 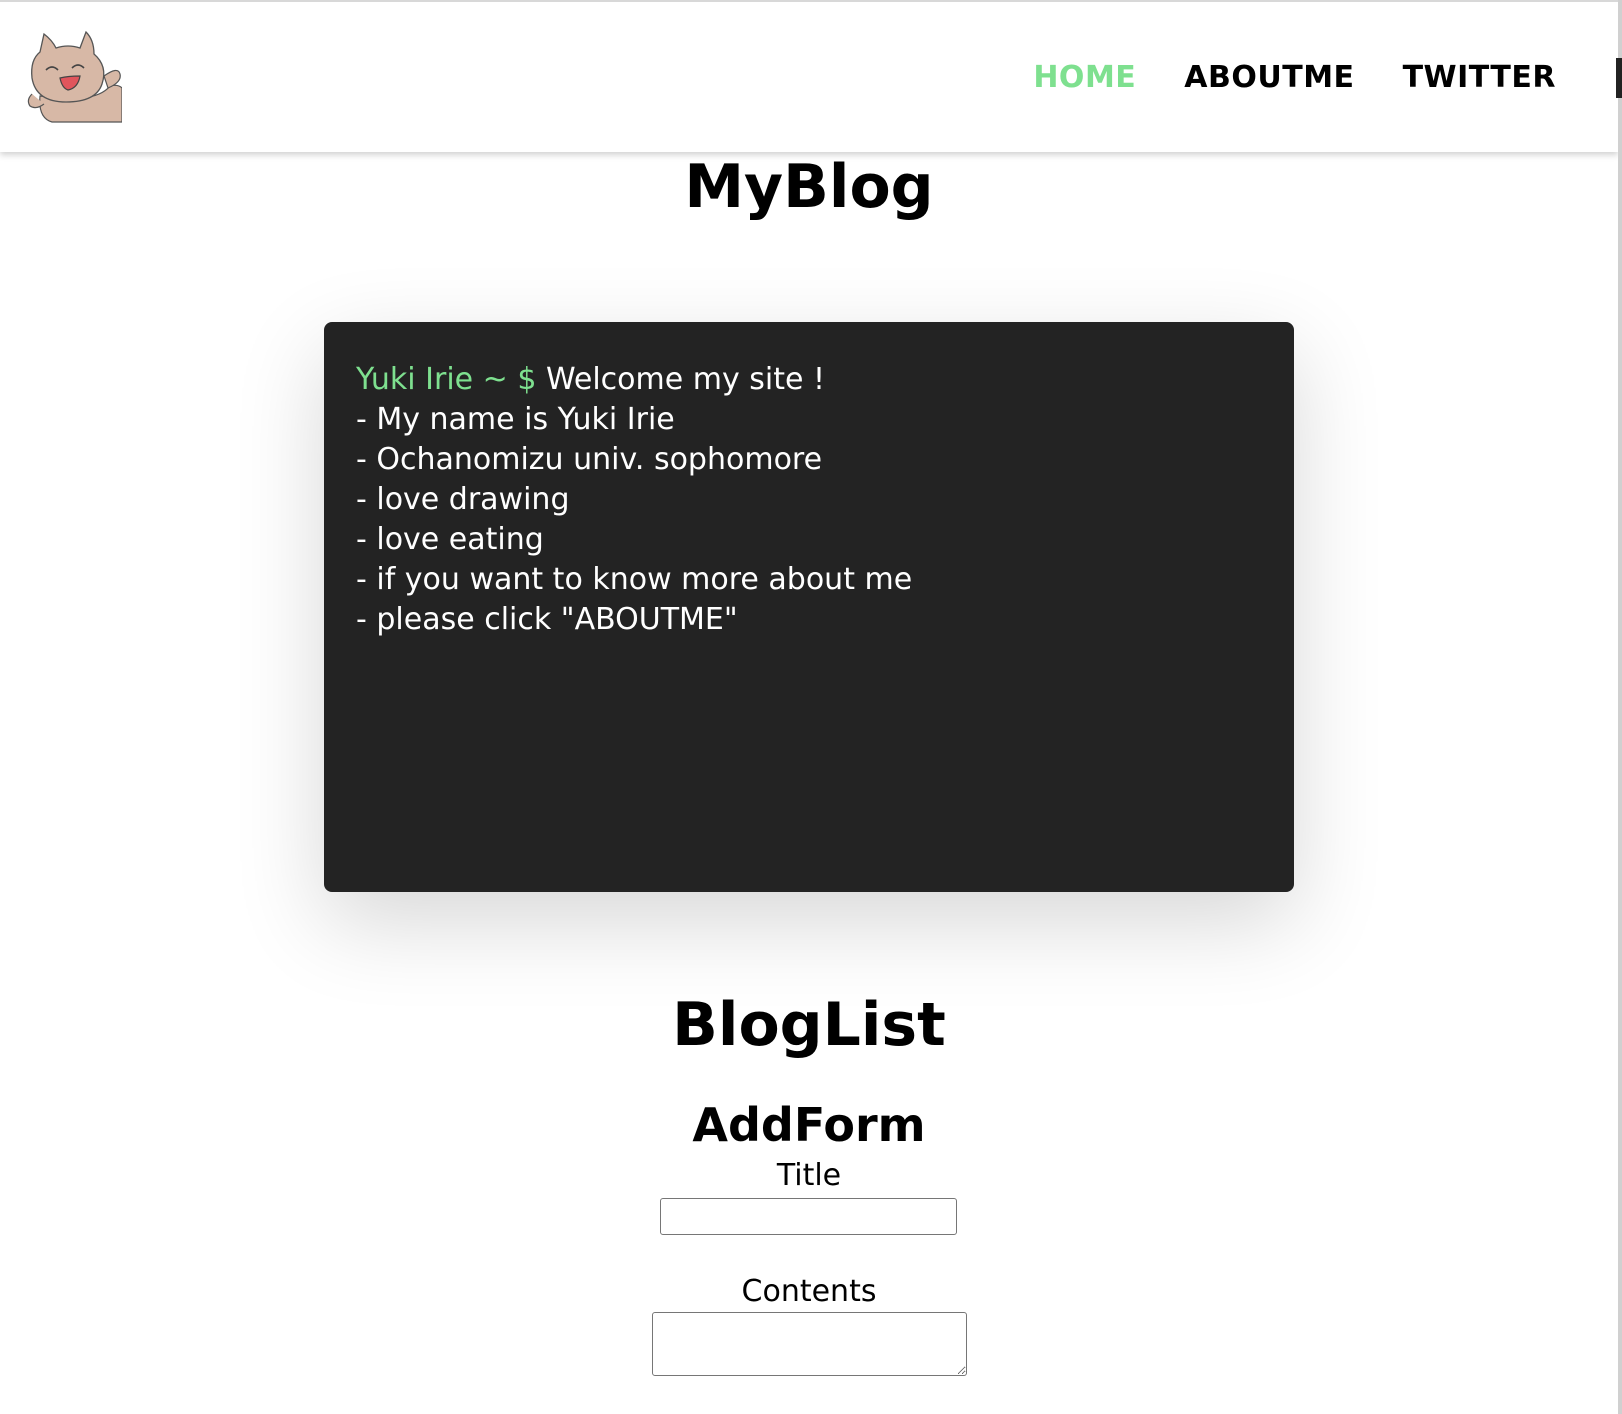 What do you see at coordinates (809, 1175) in the screenshot?
I see `title-label: Title` at bounding box center [809, 1175].